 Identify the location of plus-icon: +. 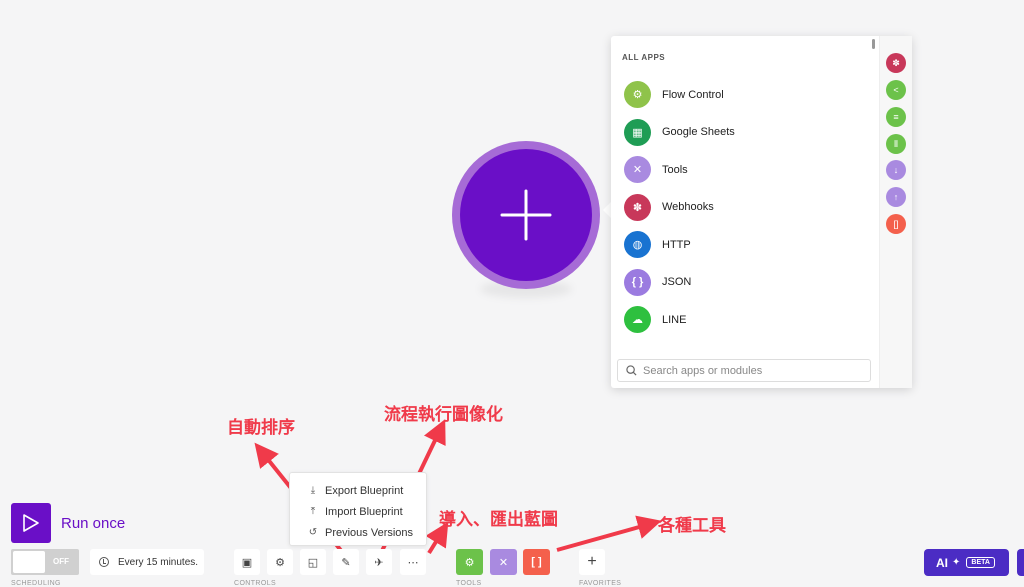
(592, 561).